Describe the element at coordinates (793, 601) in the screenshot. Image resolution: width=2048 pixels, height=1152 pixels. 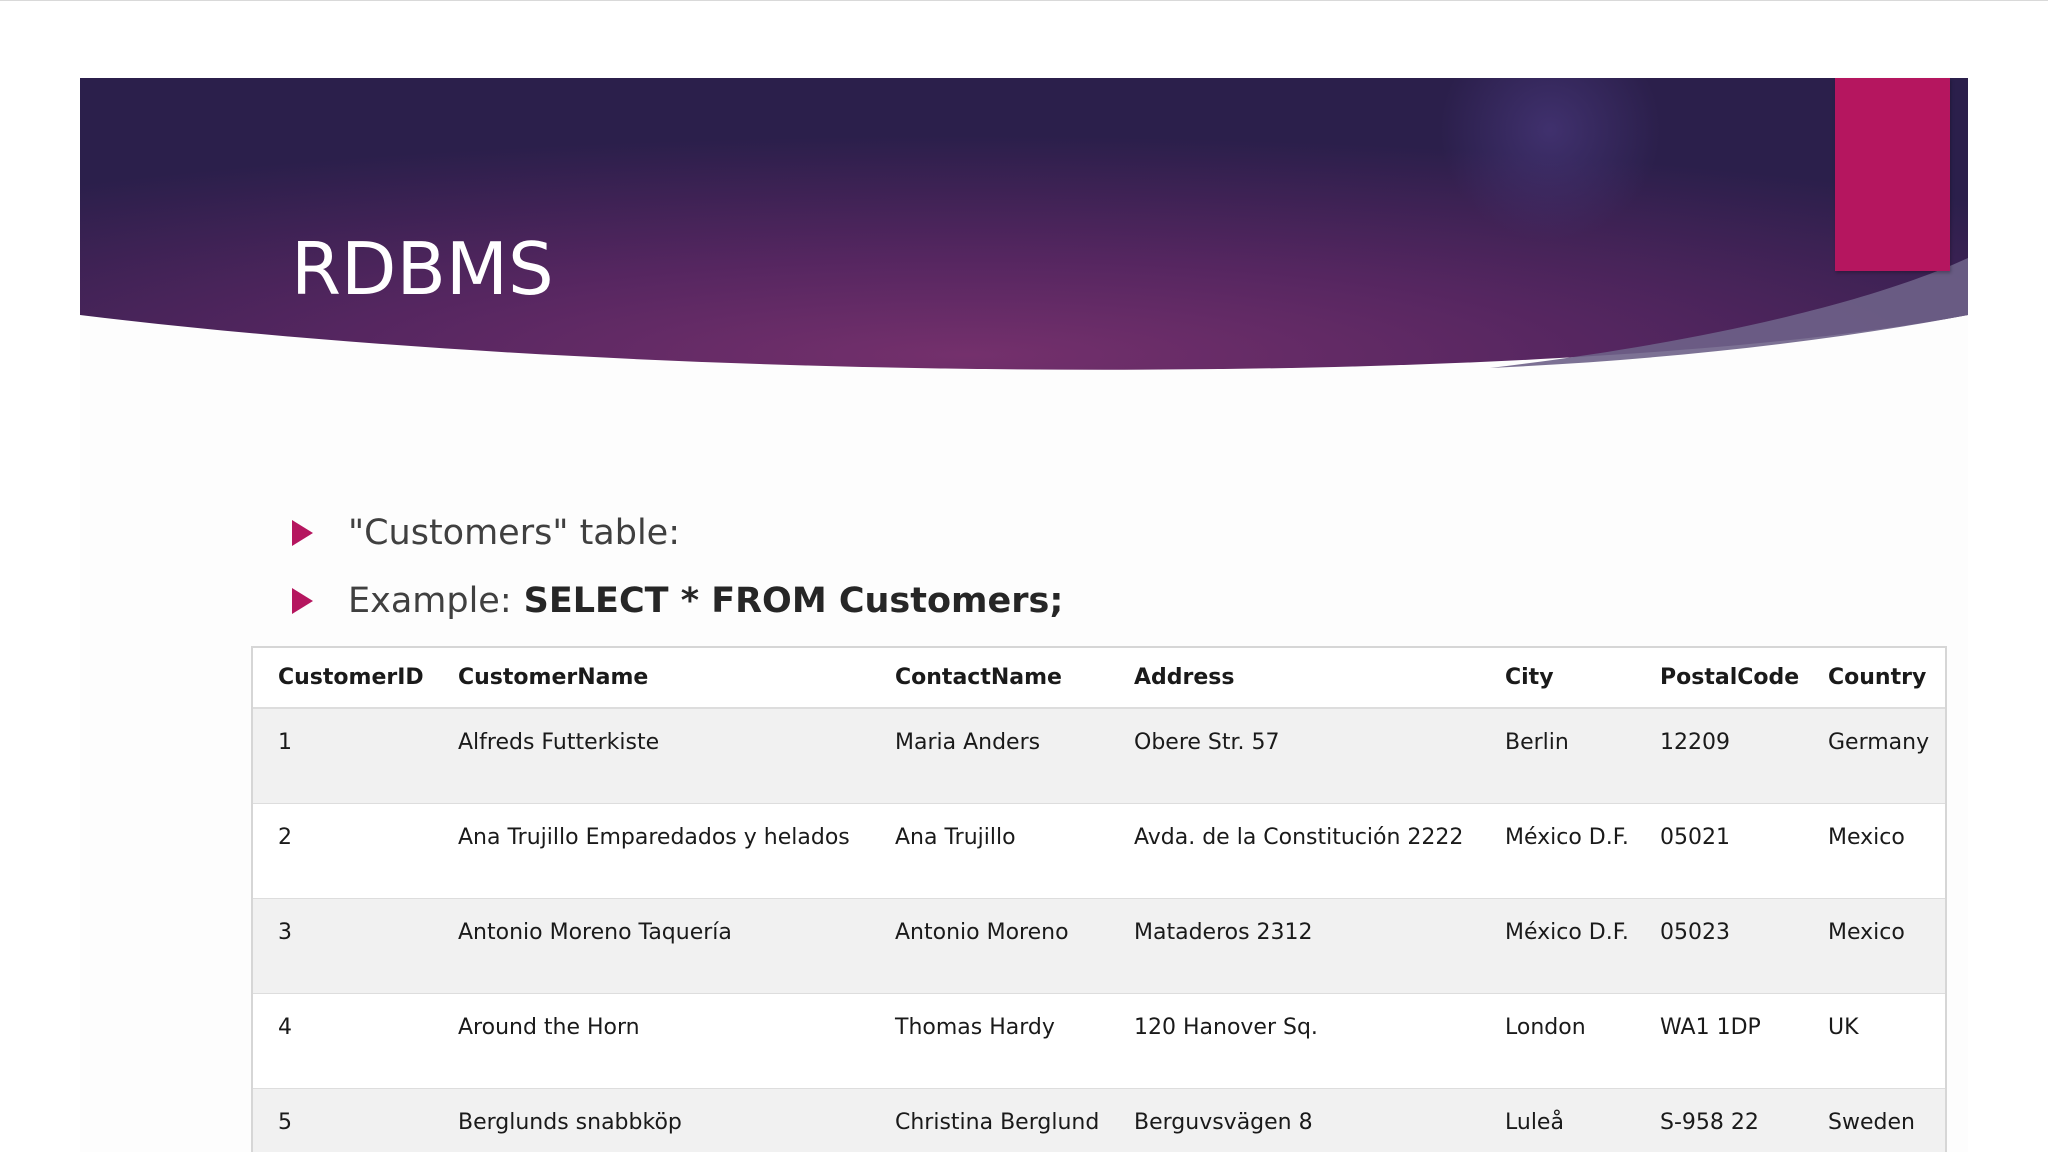
I see `sql-query: SELECT * FROM Customers;` at that location.